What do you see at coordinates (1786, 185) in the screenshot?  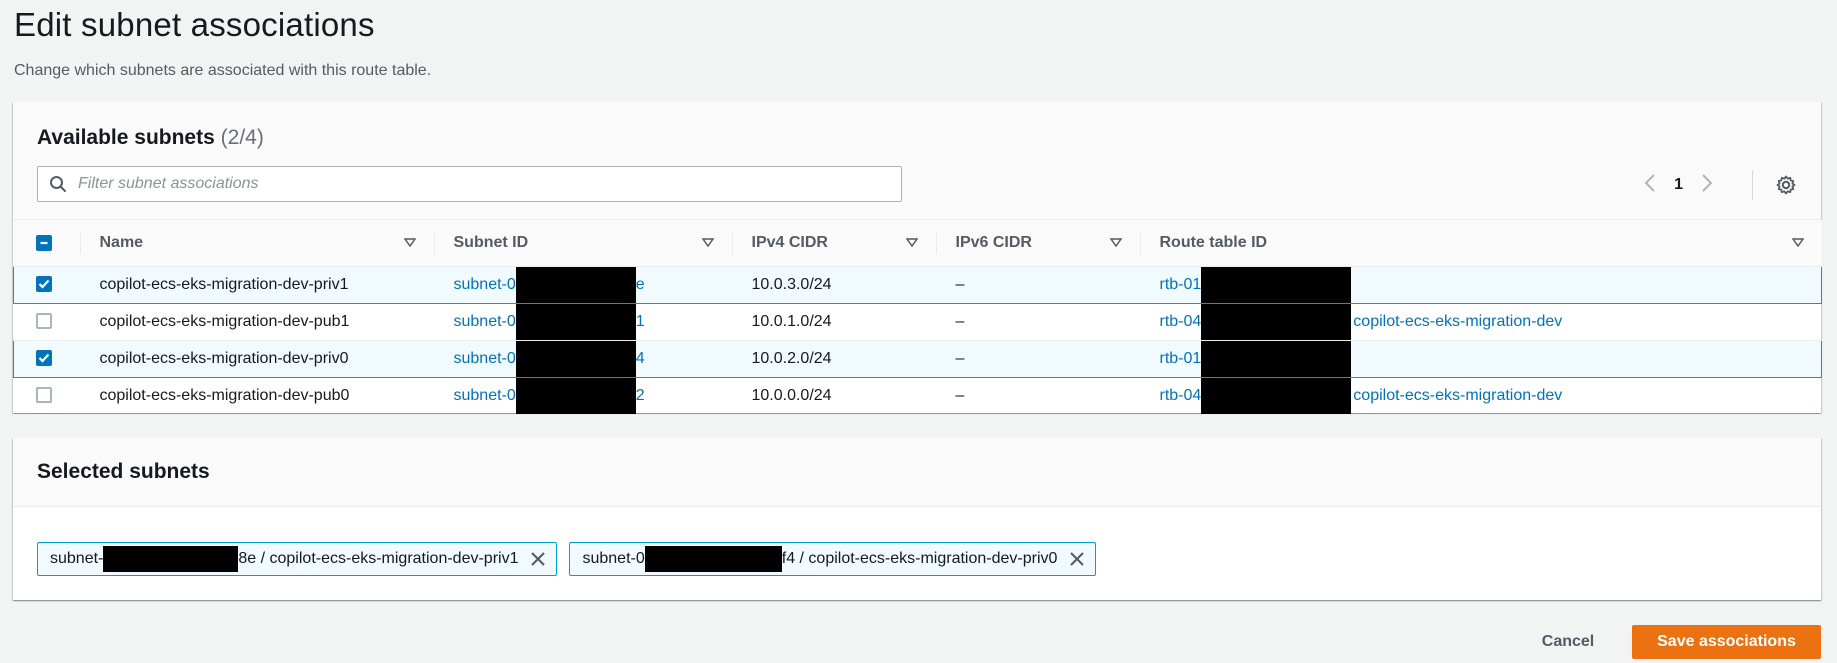 I see `settings-gear-icon` at bounding box center [1786, 185].